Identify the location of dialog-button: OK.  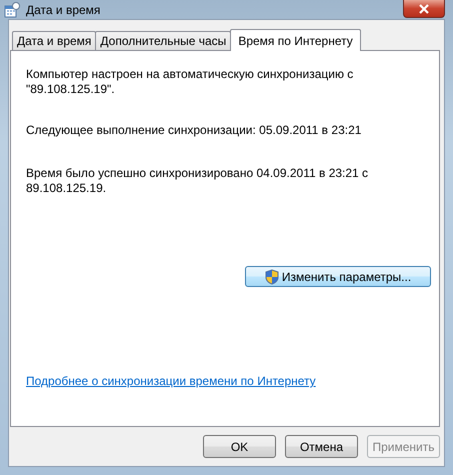
(239, 446).